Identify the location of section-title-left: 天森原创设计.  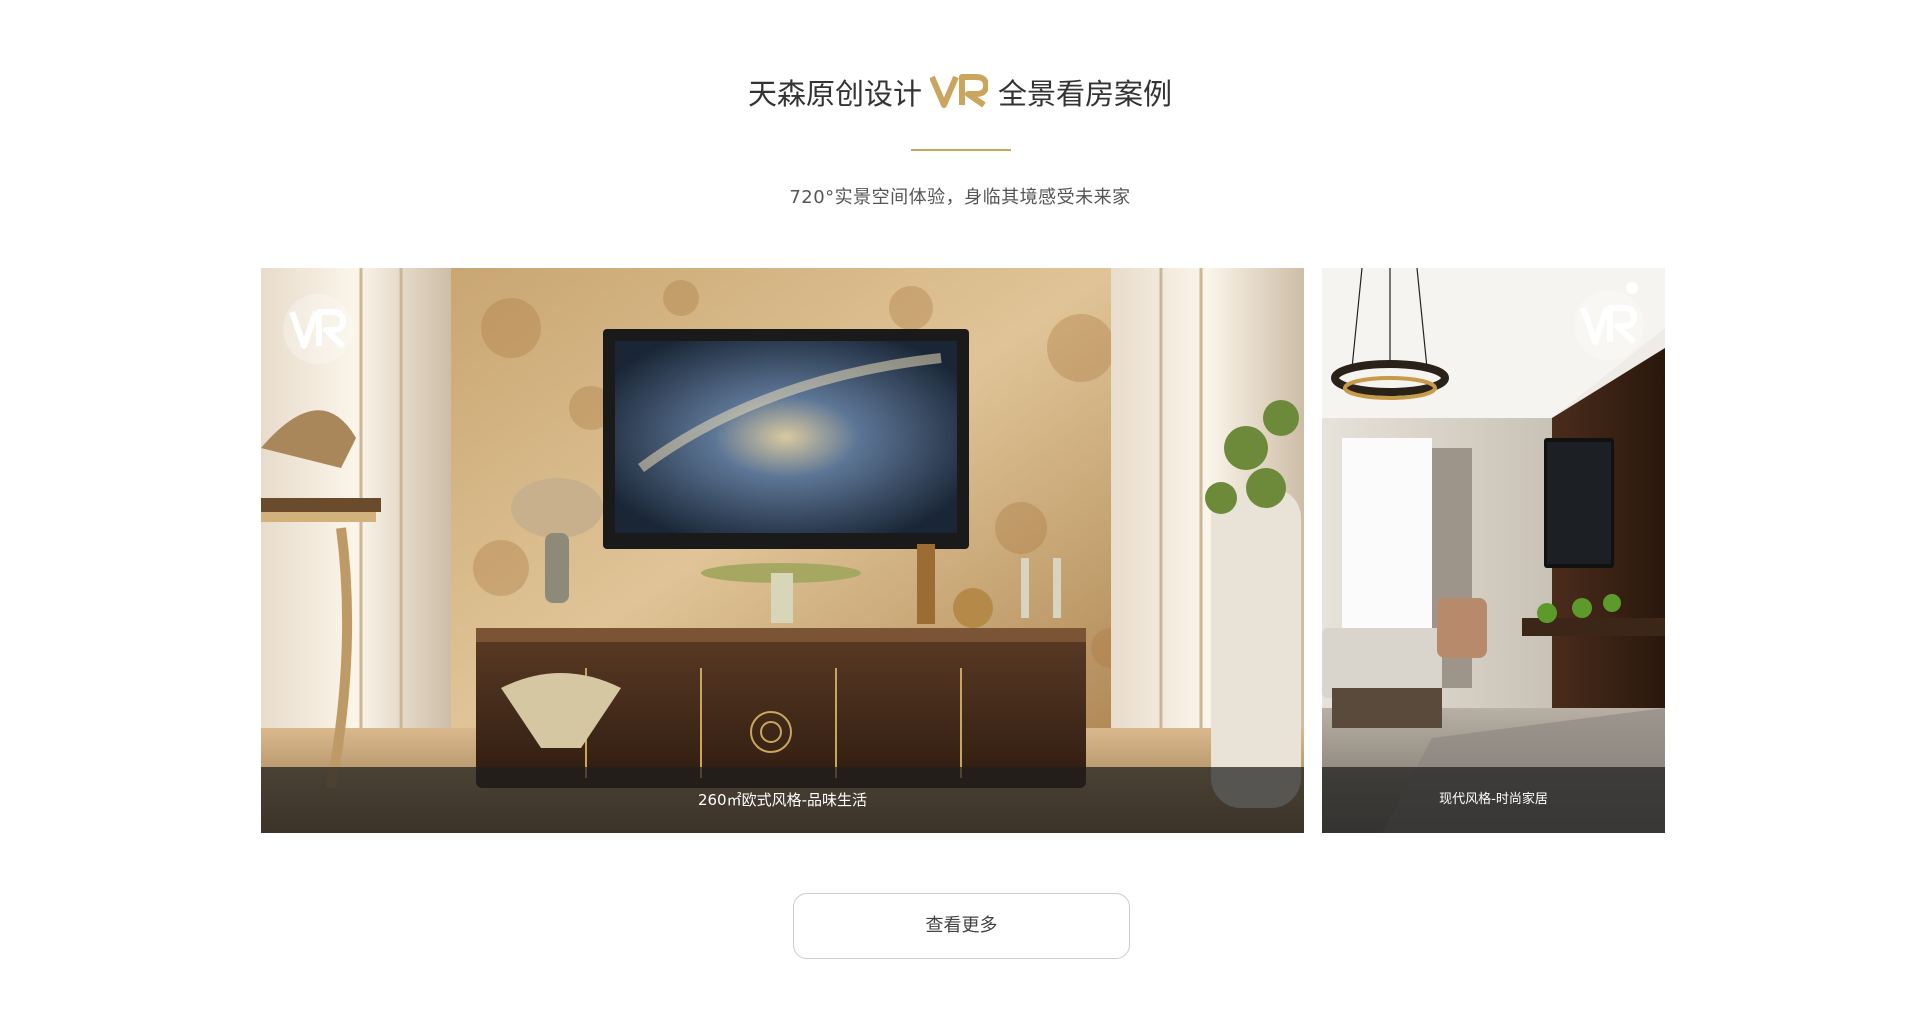
(834, 94).